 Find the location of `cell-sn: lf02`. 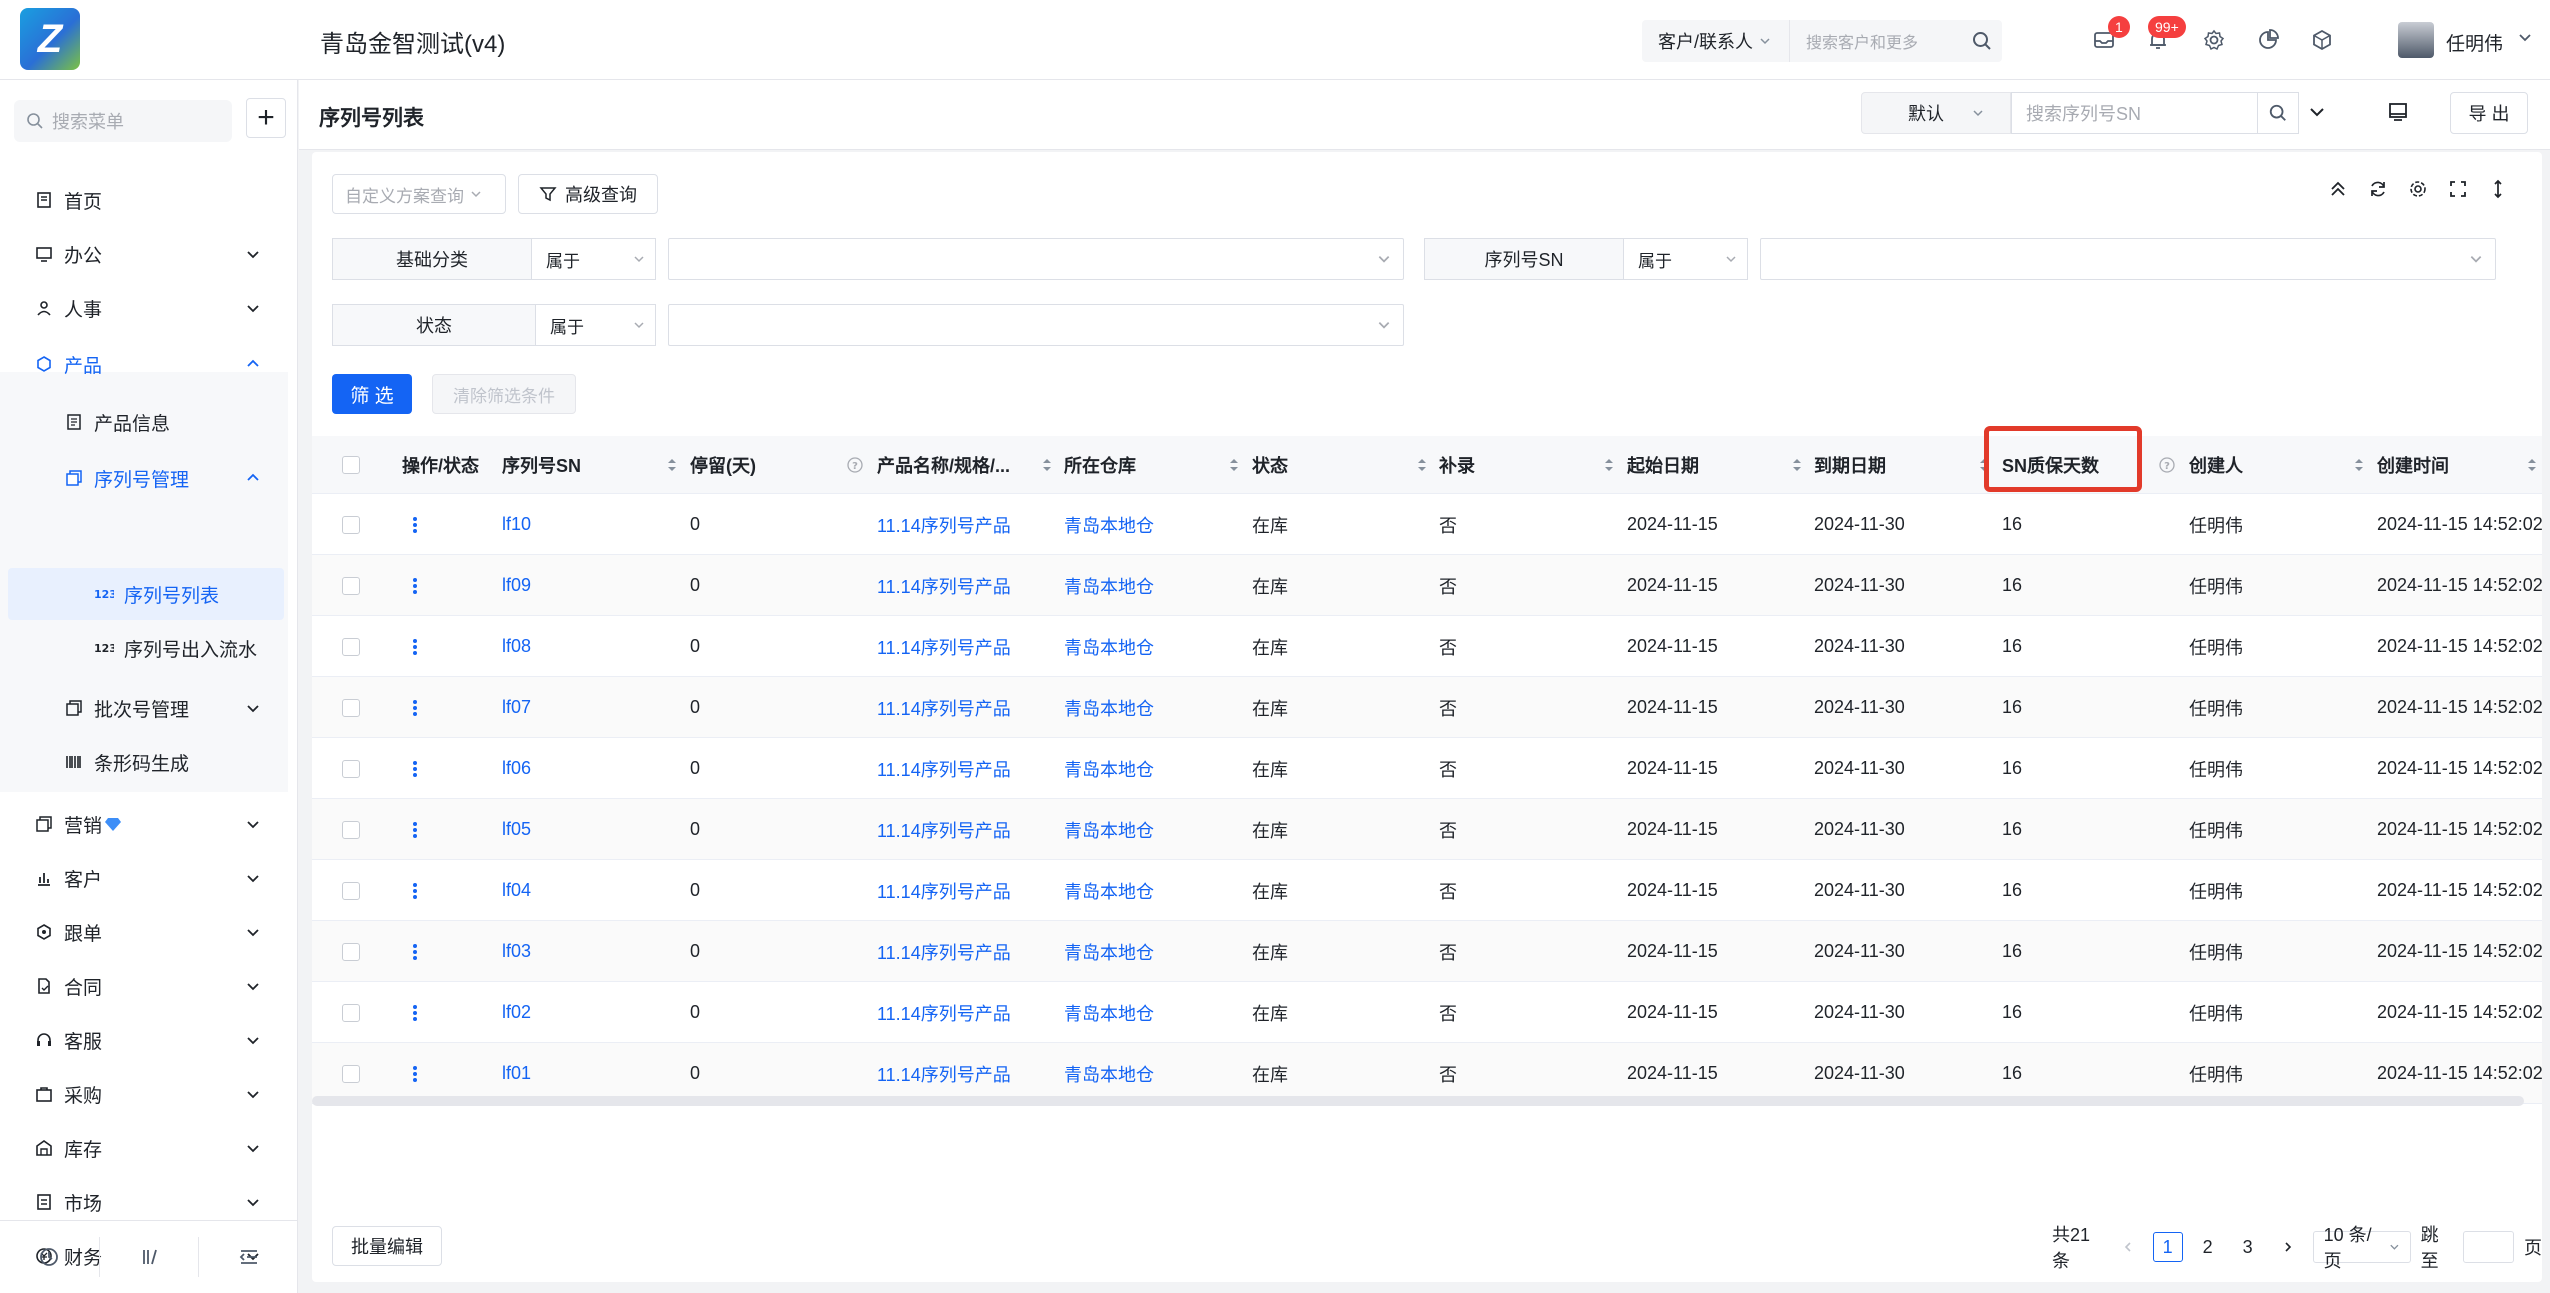

cell-sn: lf02 is located at coordinates (516, 1012).